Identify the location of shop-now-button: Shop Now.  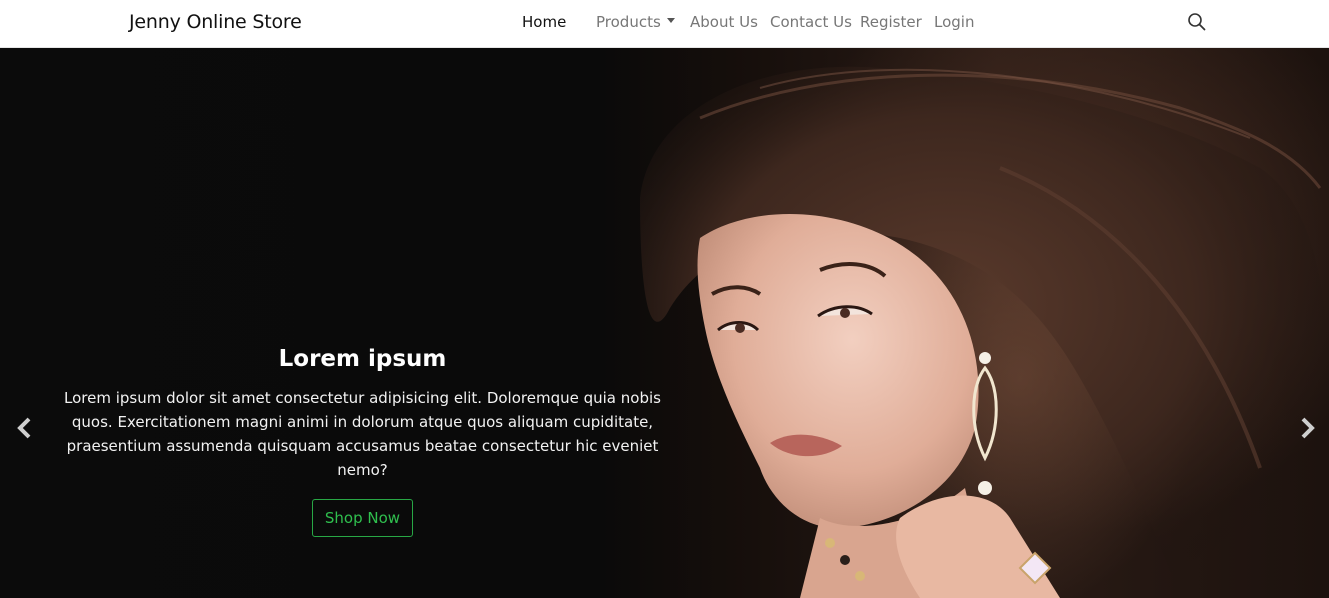
(362, 518).